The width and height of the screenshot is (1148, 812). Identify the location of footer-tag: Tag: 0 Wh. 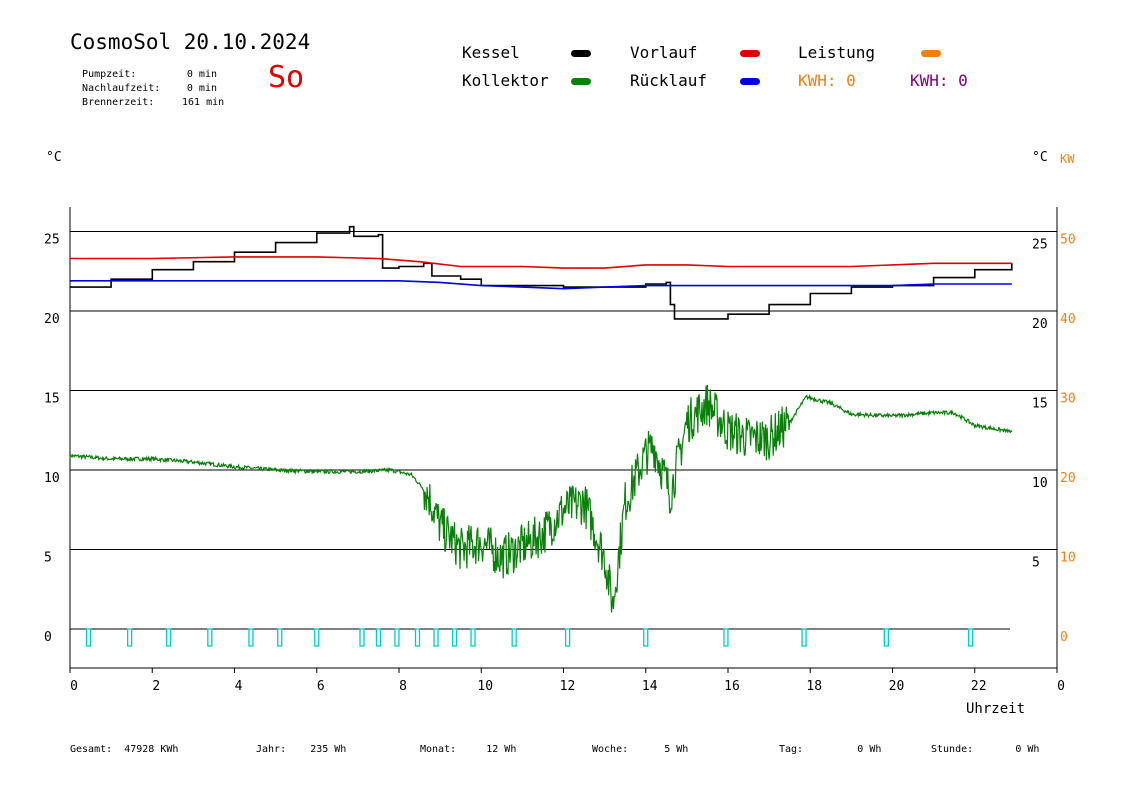
(830, 749).